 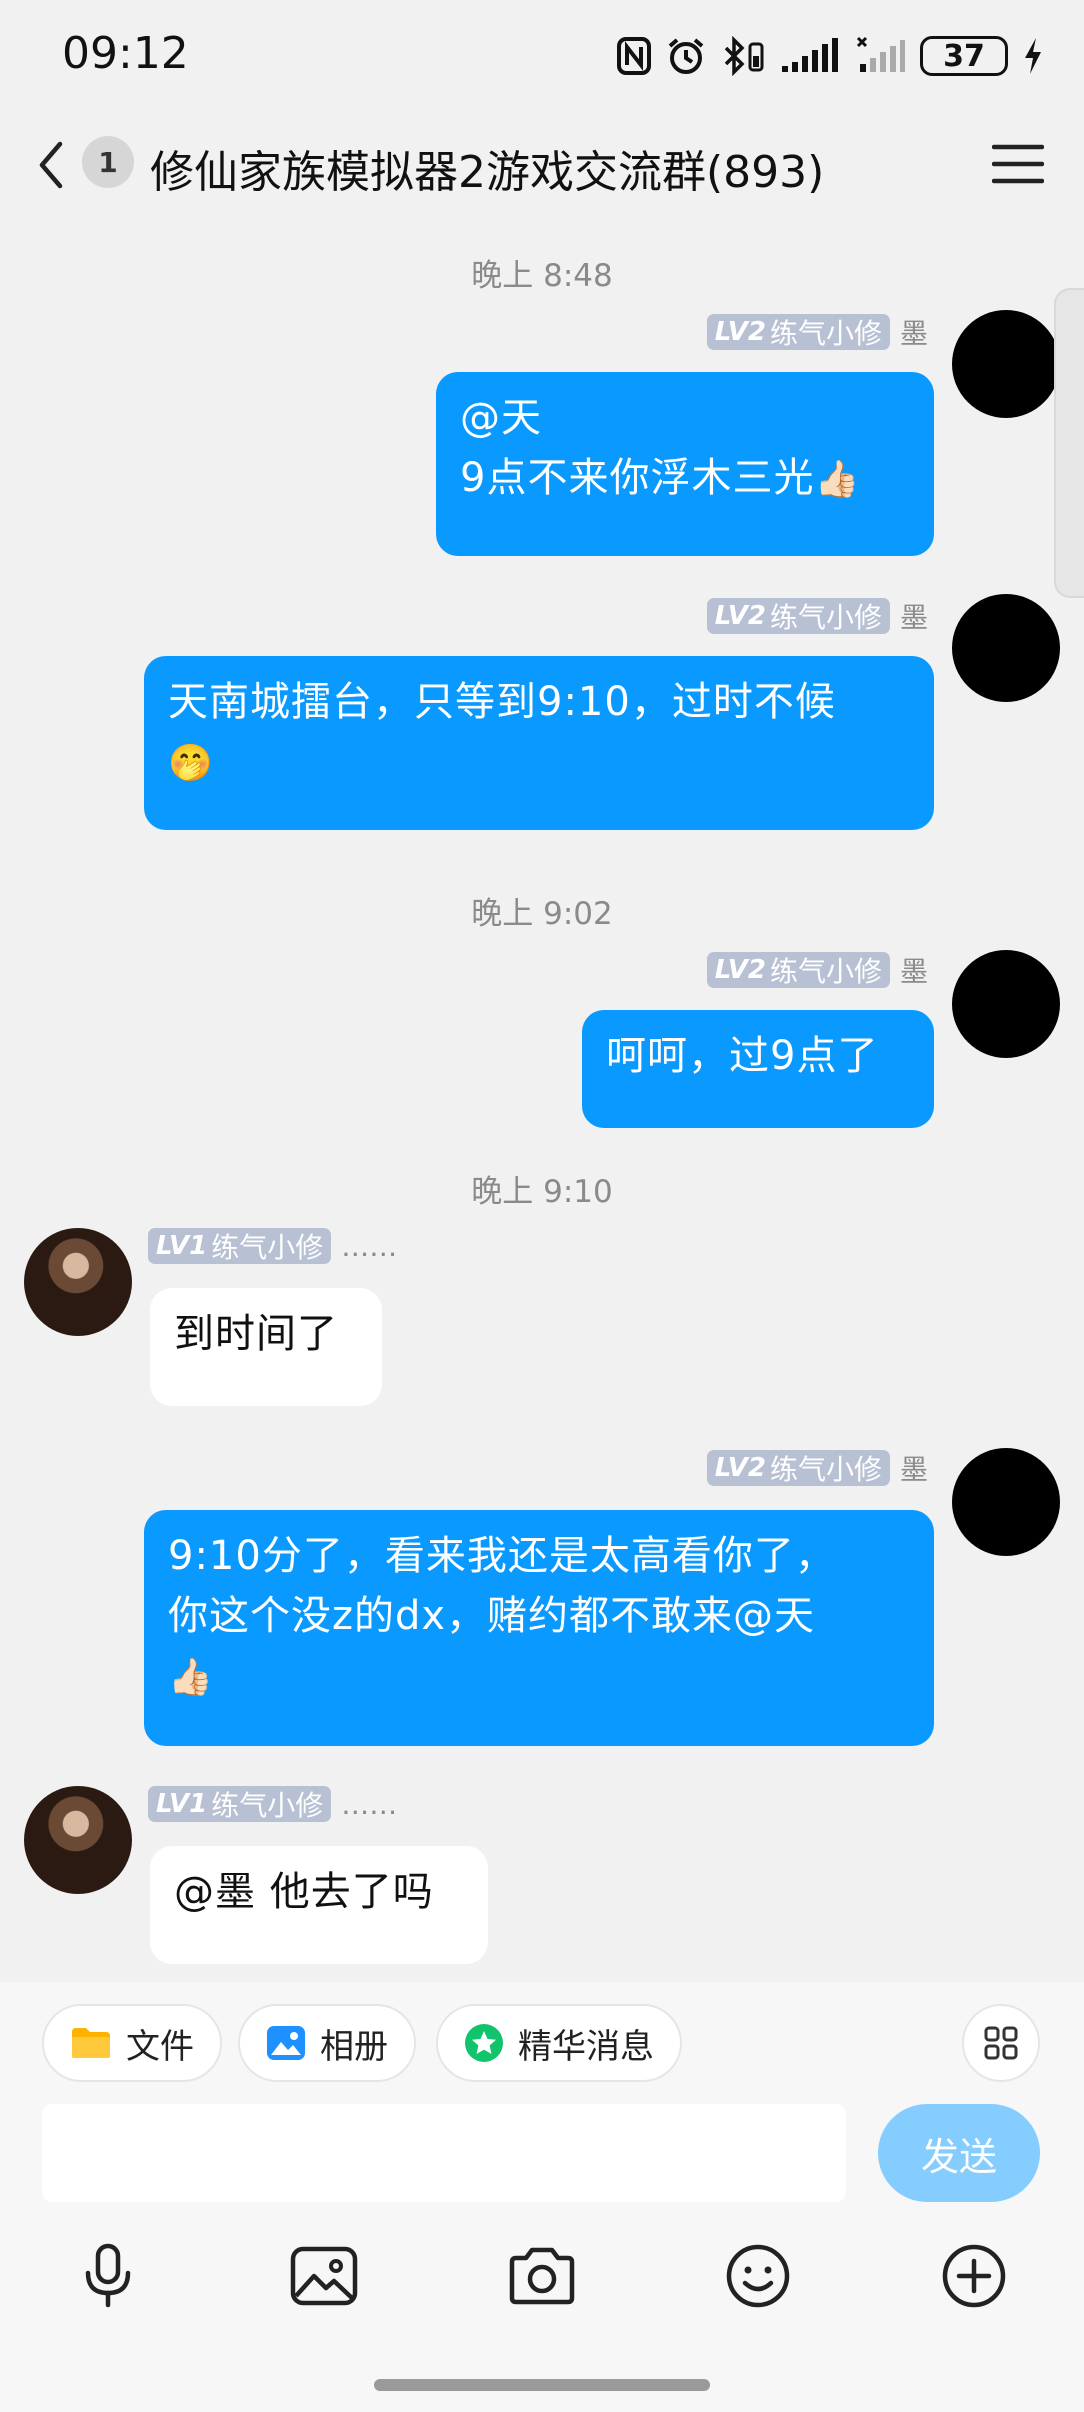 I want to click on menu-icon, so click(x=1018, y=164).